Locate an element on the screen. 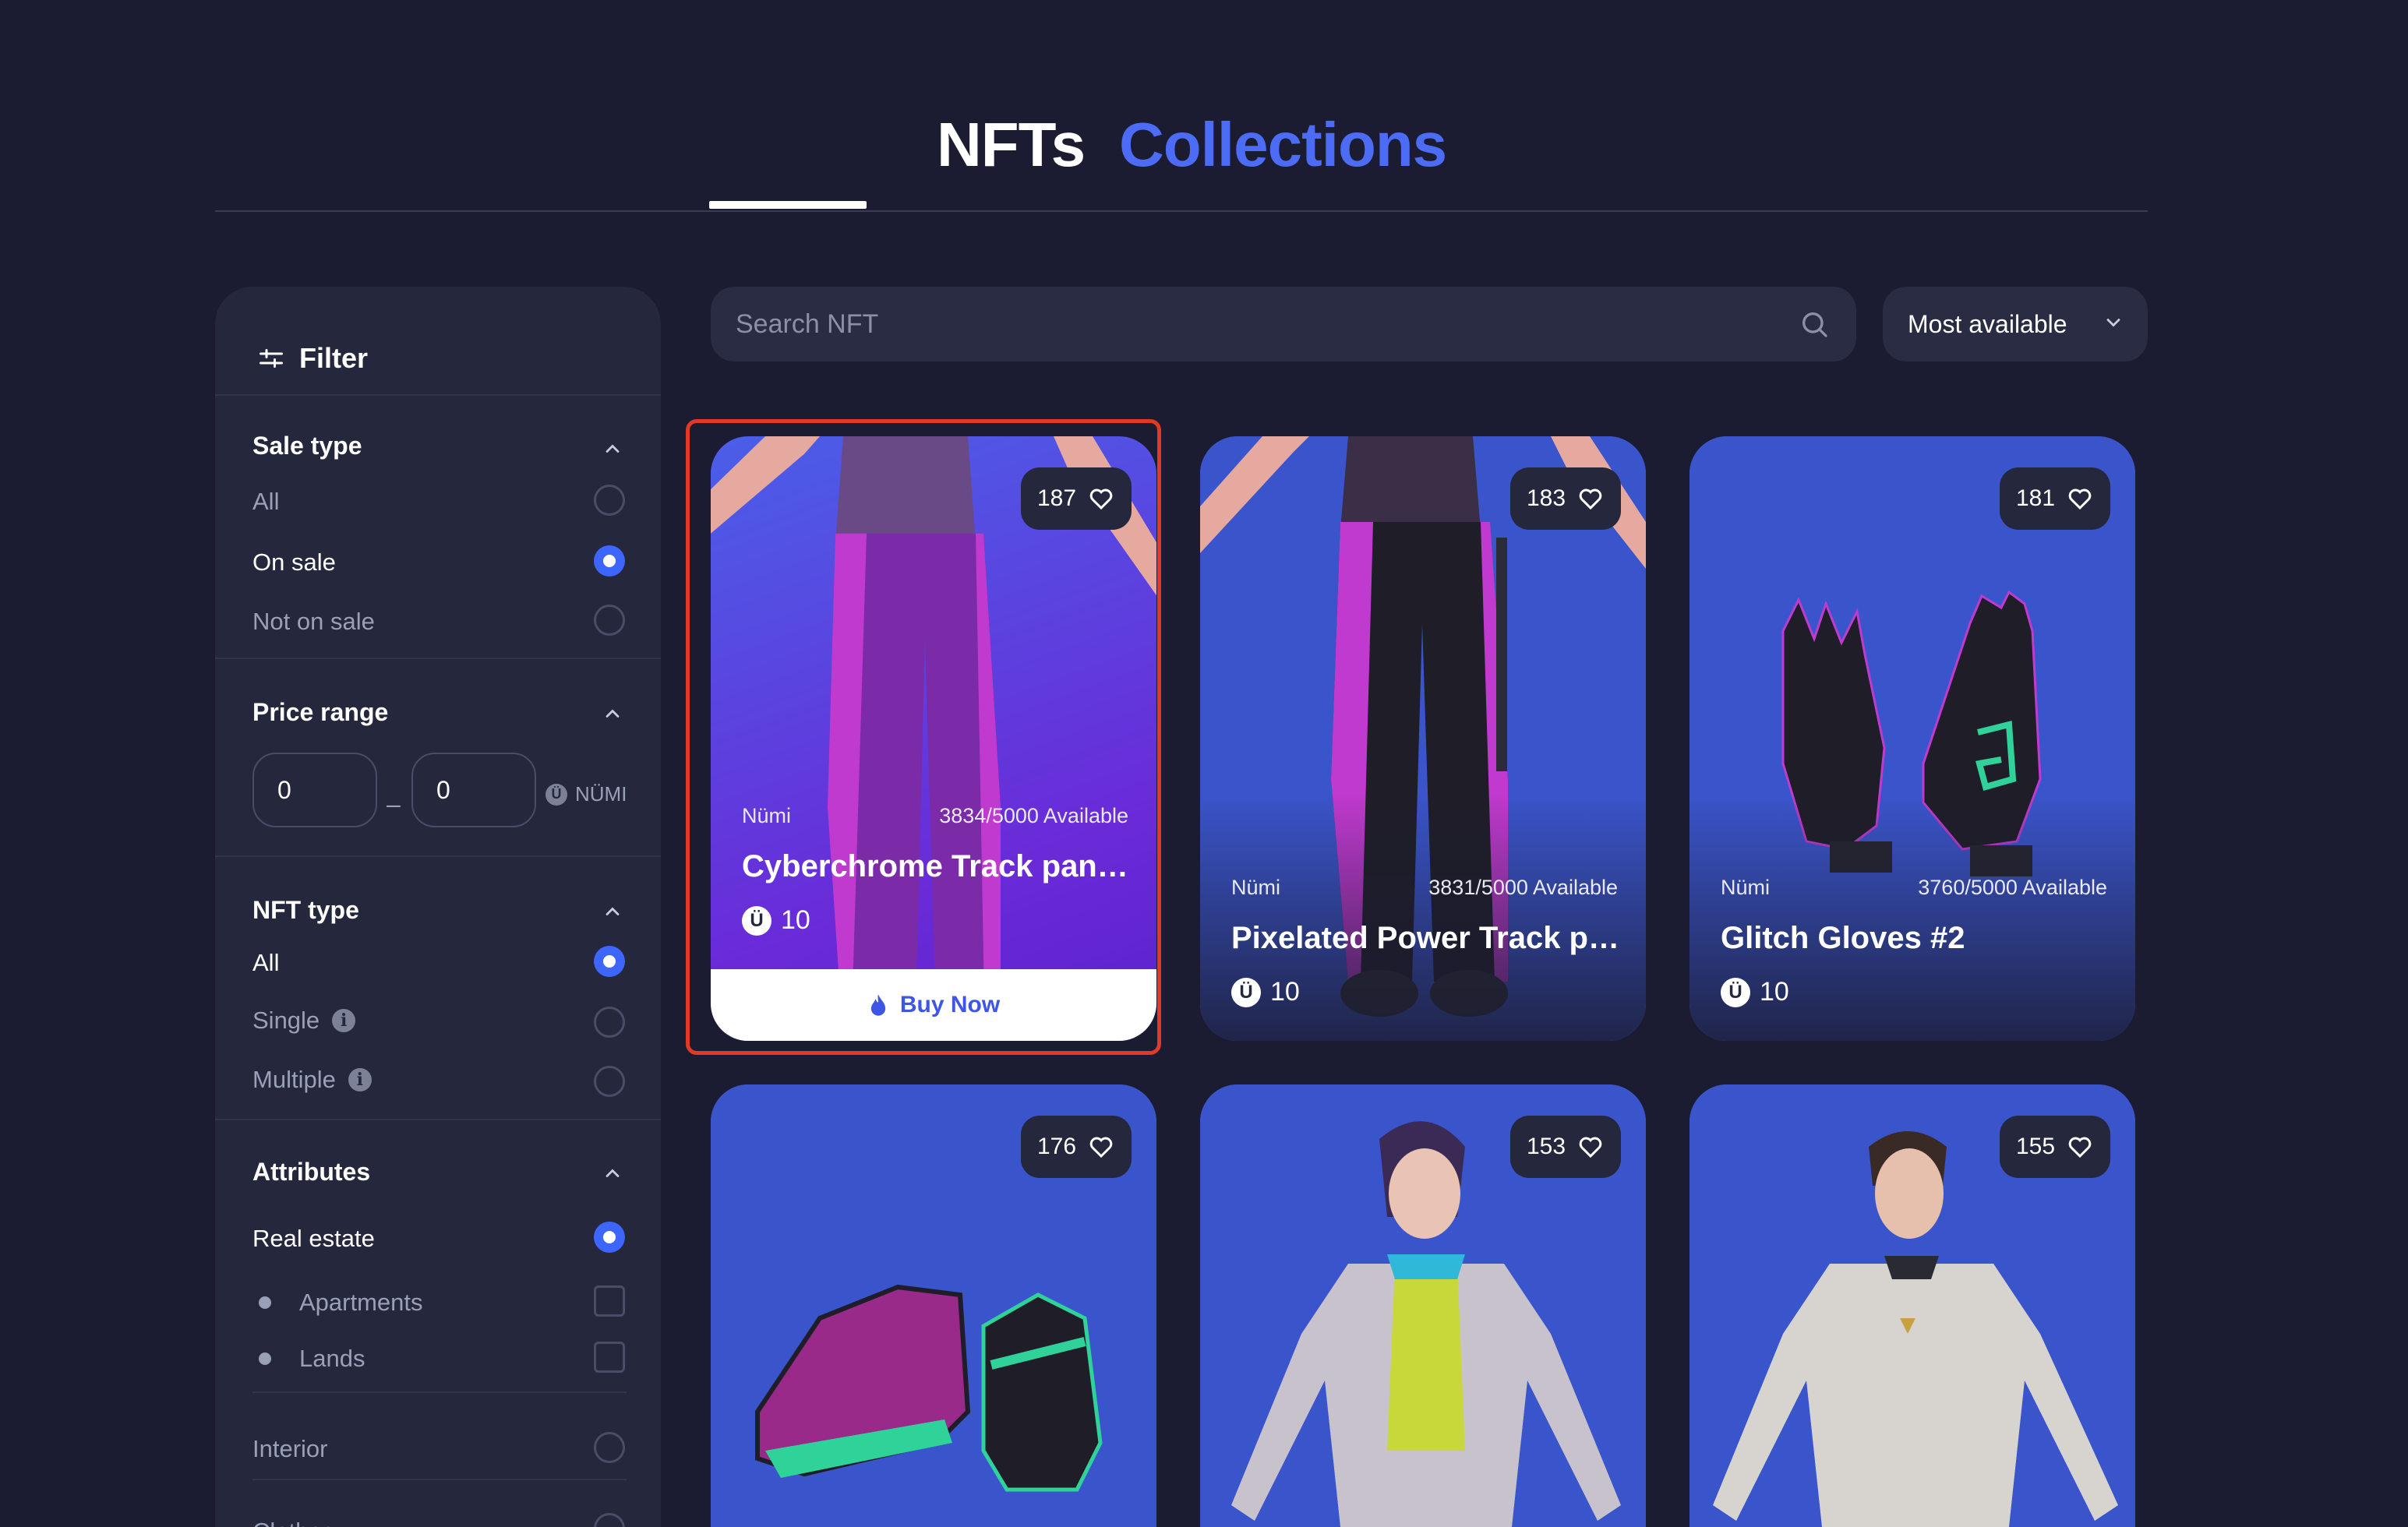 Image resolution: width=2408 pixels, height=1527 pixels. search-bar is located at coordinates (1283, 324).